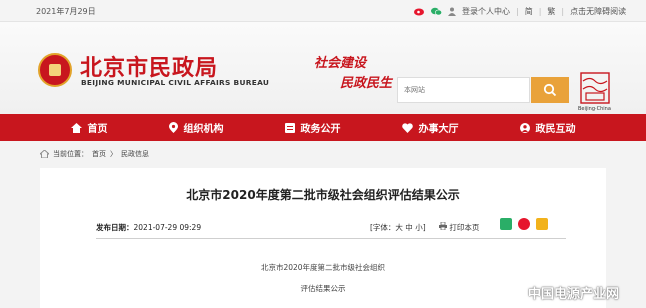 This screenshot has width=646, height=308. Describe the element at coordinates (323, 288) in the screenshot. I see `article-body-line: 评估结果公示` at that location.